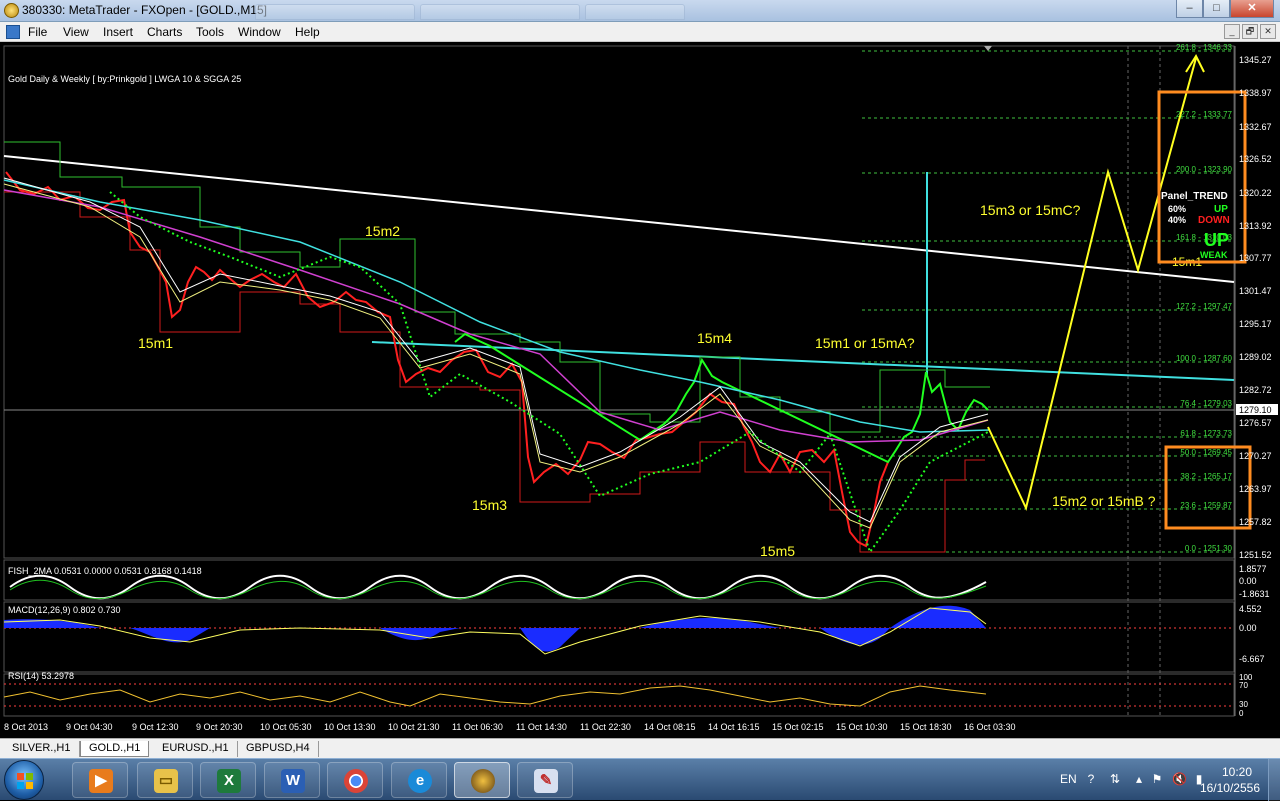  What do you see at coordinates (1255, 60) in the screenshot?
I see `svg-text: 1345.27` at bounding box center [1255, 60].